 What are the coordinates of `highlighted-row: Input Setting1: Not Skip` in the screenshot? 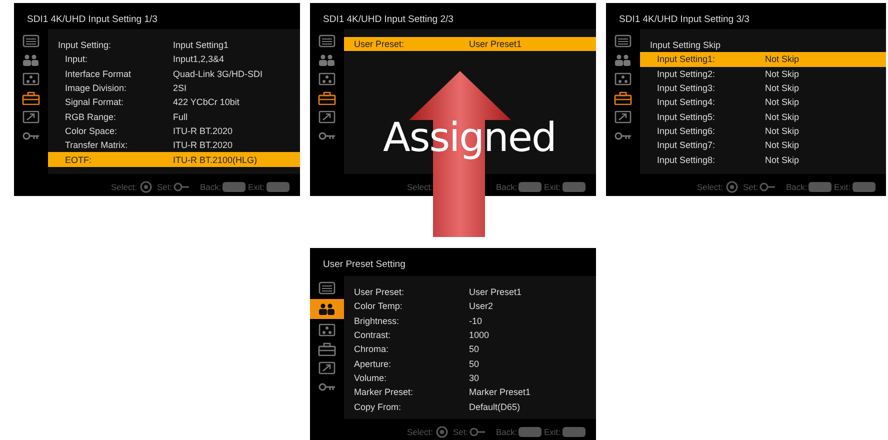 It's located at (763, 59).